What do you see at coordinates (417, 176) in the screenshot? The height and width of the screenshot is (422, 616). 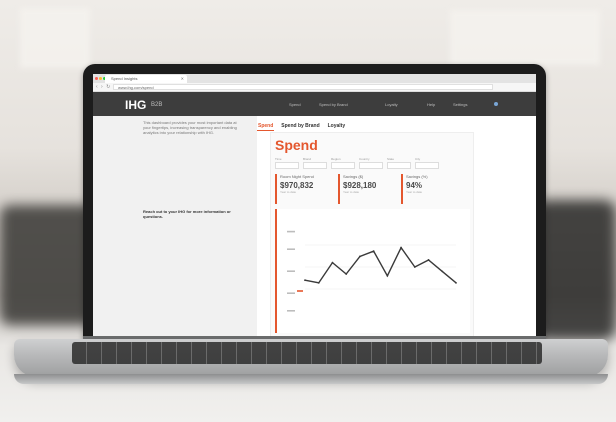 I see `kpi-label: Savings (%)` at bounding box center [417, 176].